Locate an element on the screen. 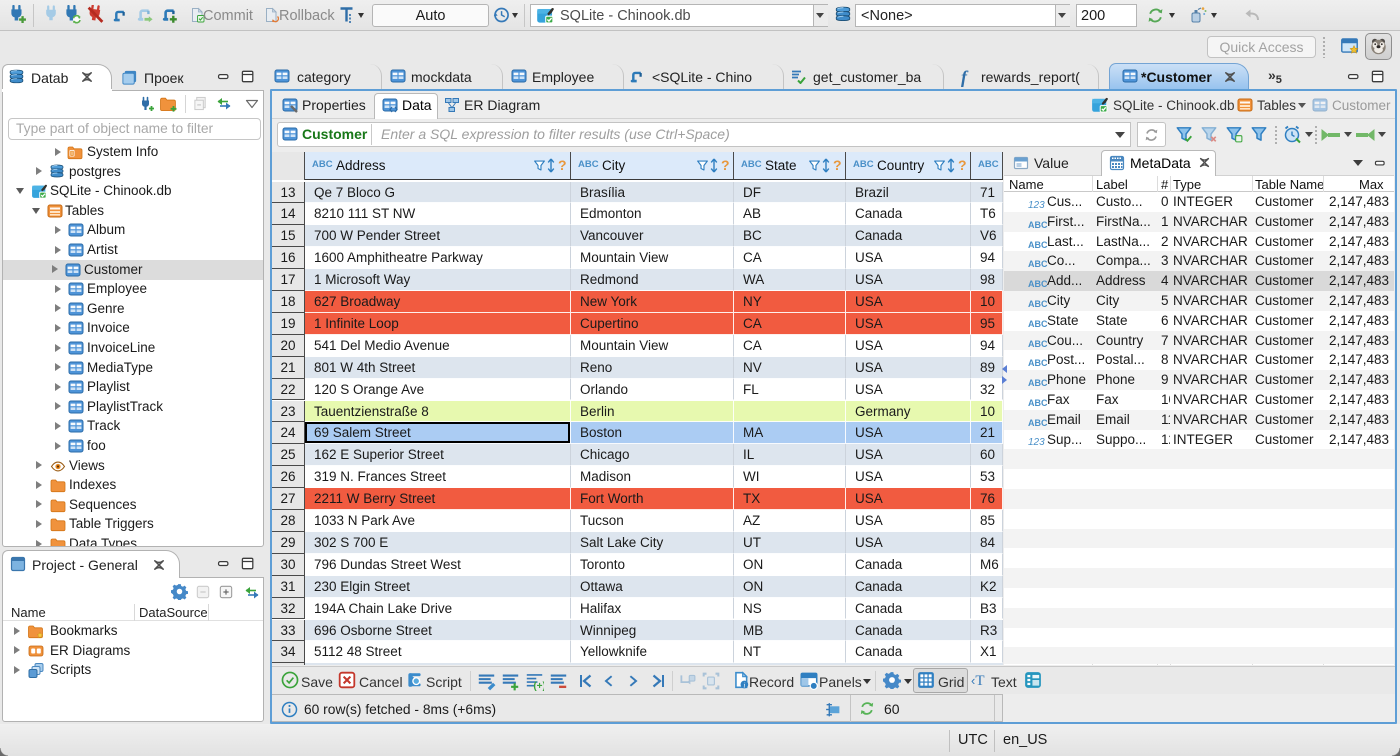 The width and height of the screenshot is (1400, 756). svg-text: i is located at coordinates (744, 684).